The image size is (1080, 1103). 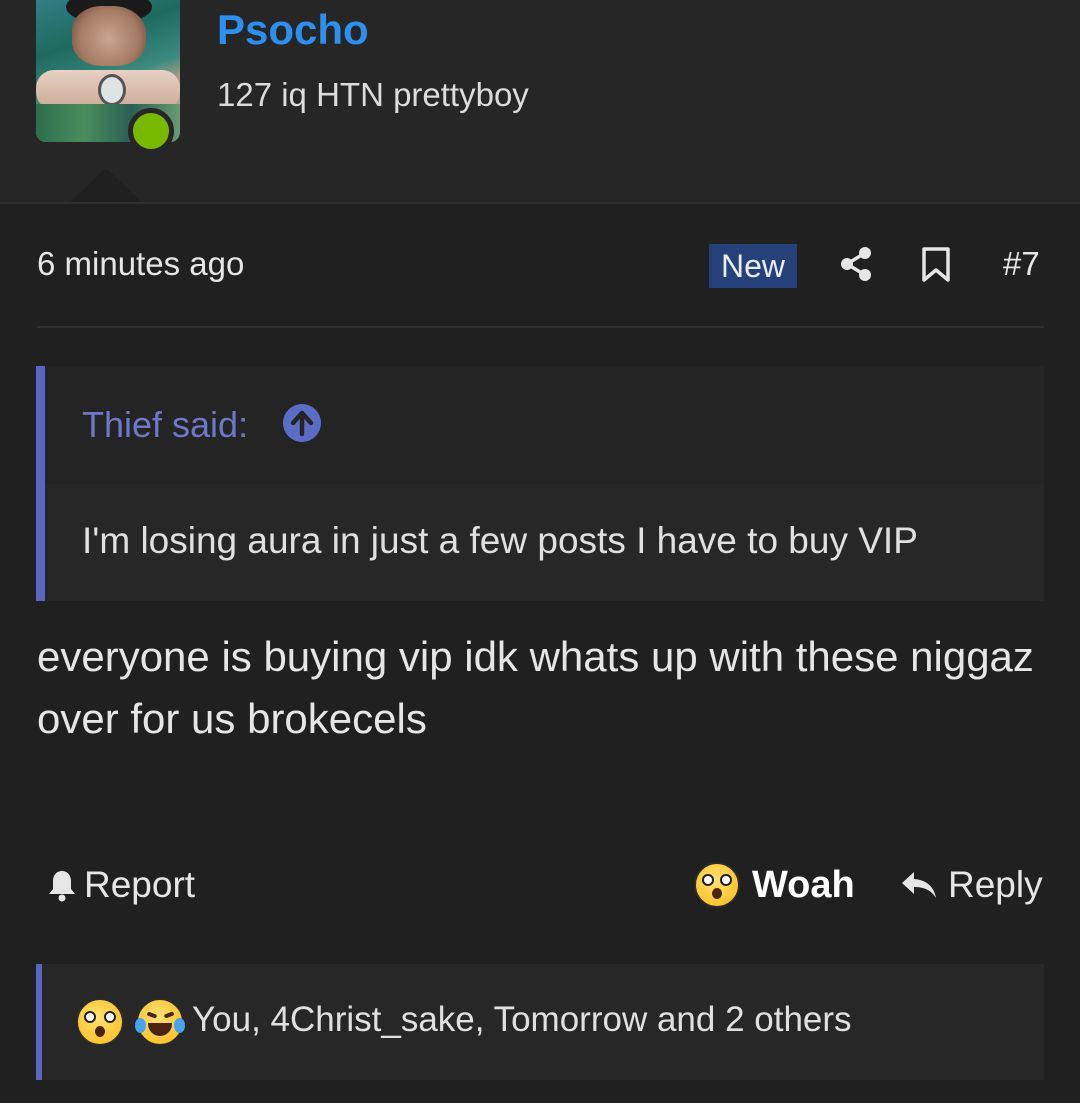 What do you see at coordinates (544, 425) in the screenshot?
I see `quote-header: Thief said:` at bounding box center [544, 425].